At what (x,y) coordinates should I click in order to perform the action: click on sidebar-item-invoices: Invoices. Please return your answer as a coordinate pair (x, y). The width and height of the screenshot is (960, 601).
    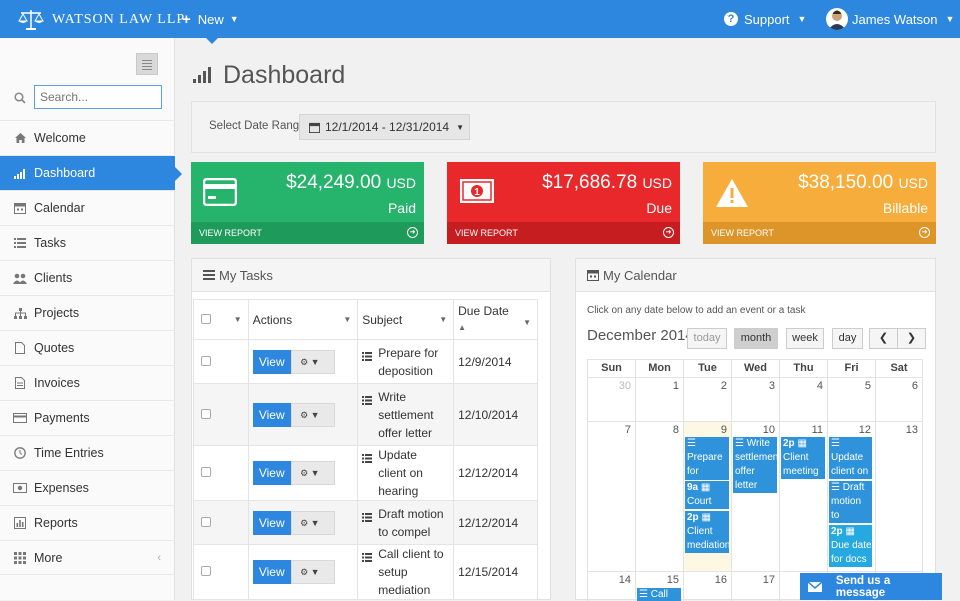
    Looking at the image, I should click on (87, 382).